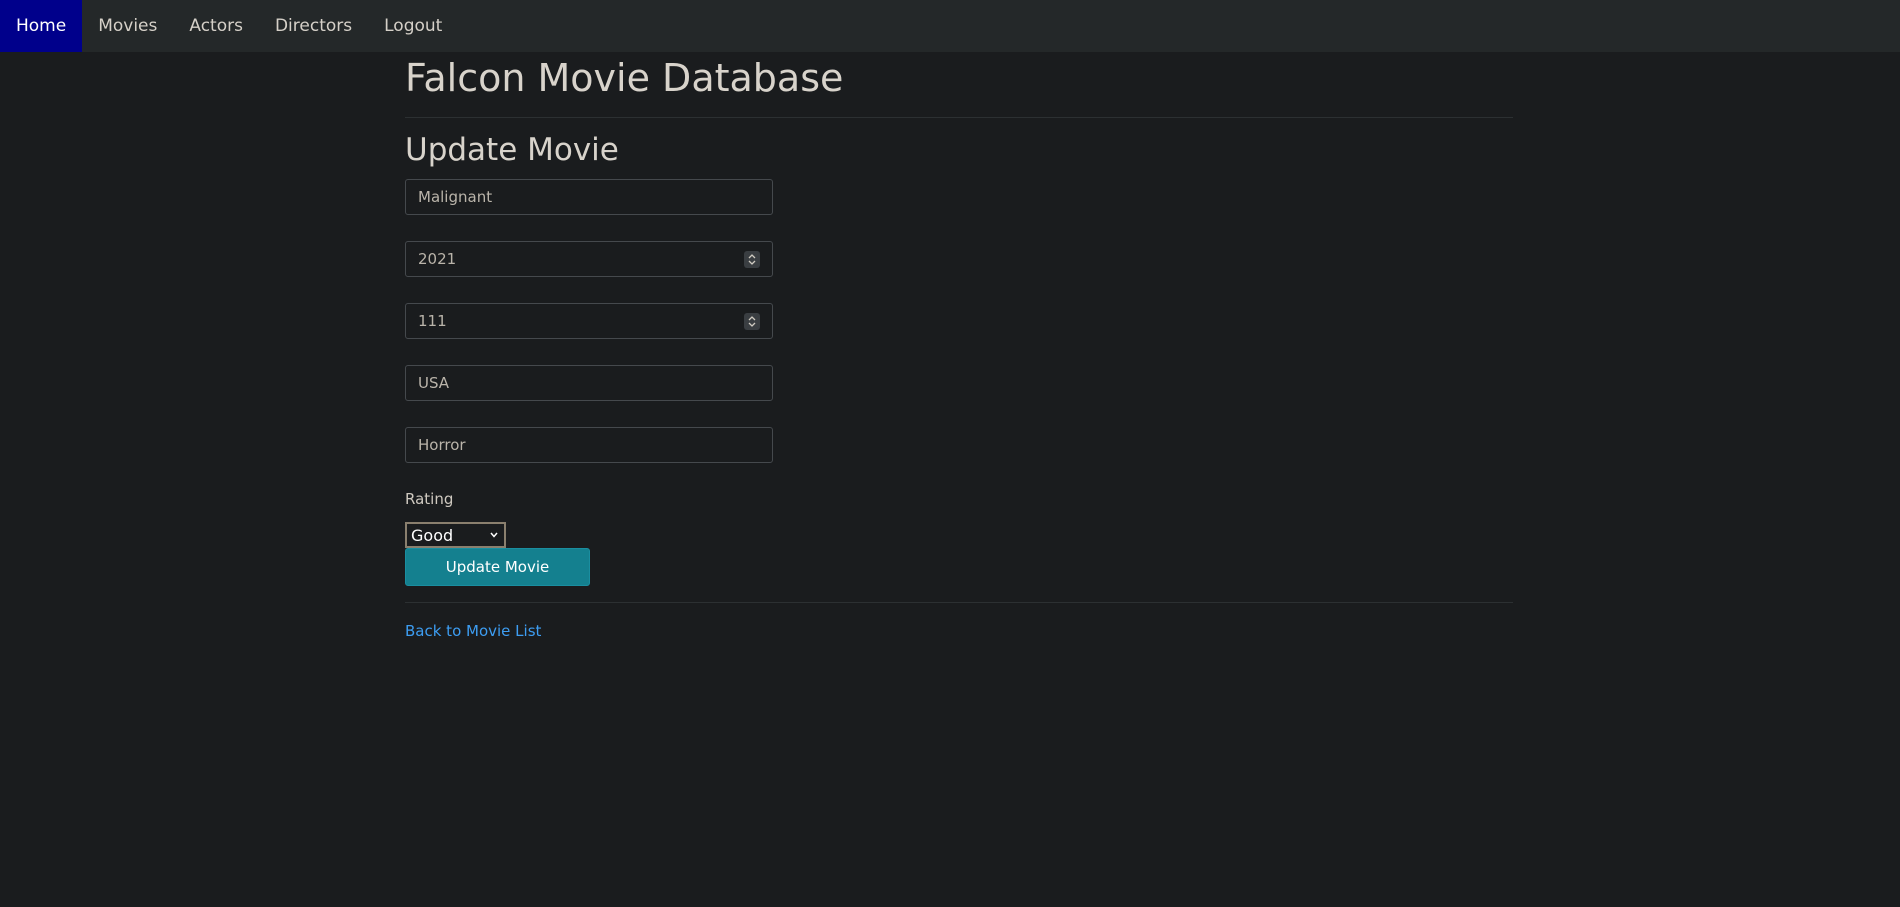 This screenshot has height=907, width=1900. Describe the element at coordinates (429, 499) in the screenshot. I see `rating-label: Rating` at that location.